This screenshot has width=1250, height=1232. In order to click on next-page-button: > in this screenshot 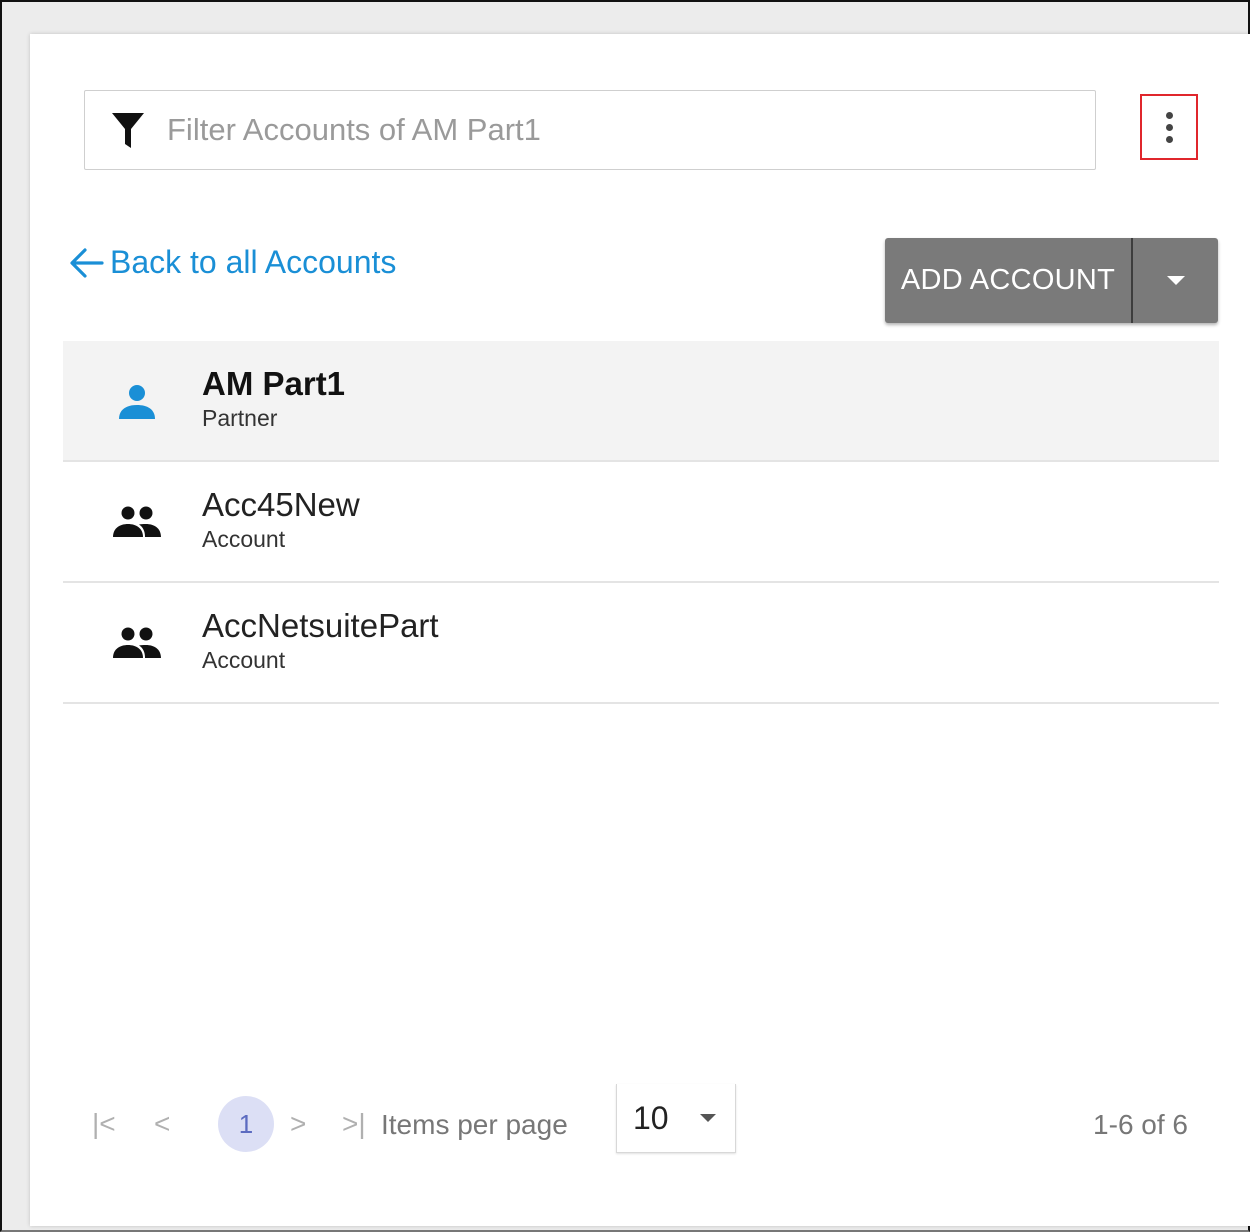, I will do `click(298, 1124)`.